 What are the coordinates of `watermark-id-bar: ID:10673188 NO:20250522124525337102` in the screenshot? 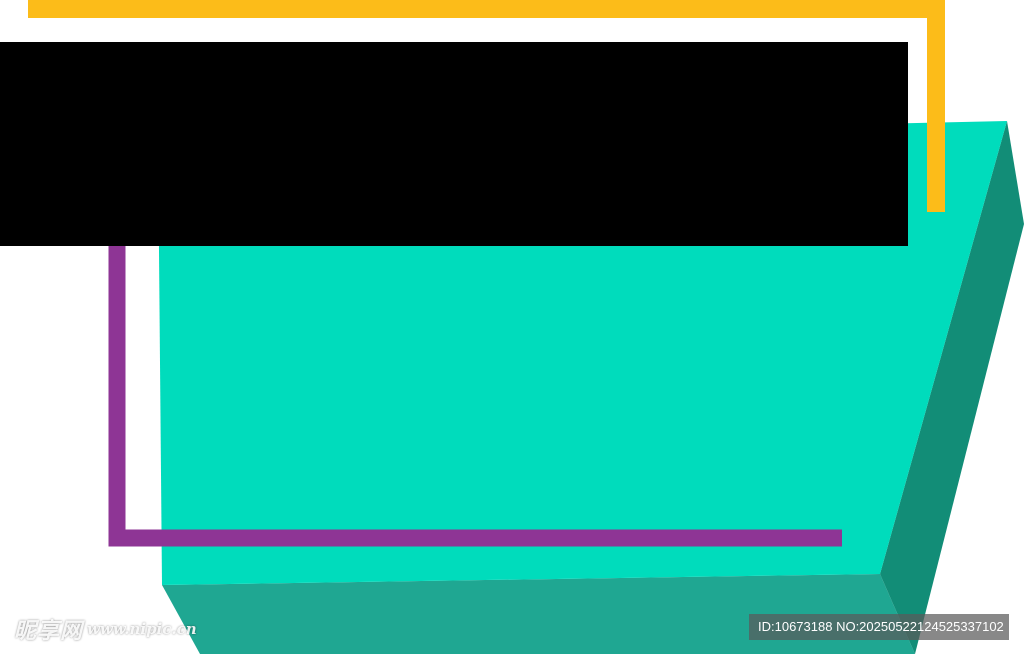 It's located at (879, 627).